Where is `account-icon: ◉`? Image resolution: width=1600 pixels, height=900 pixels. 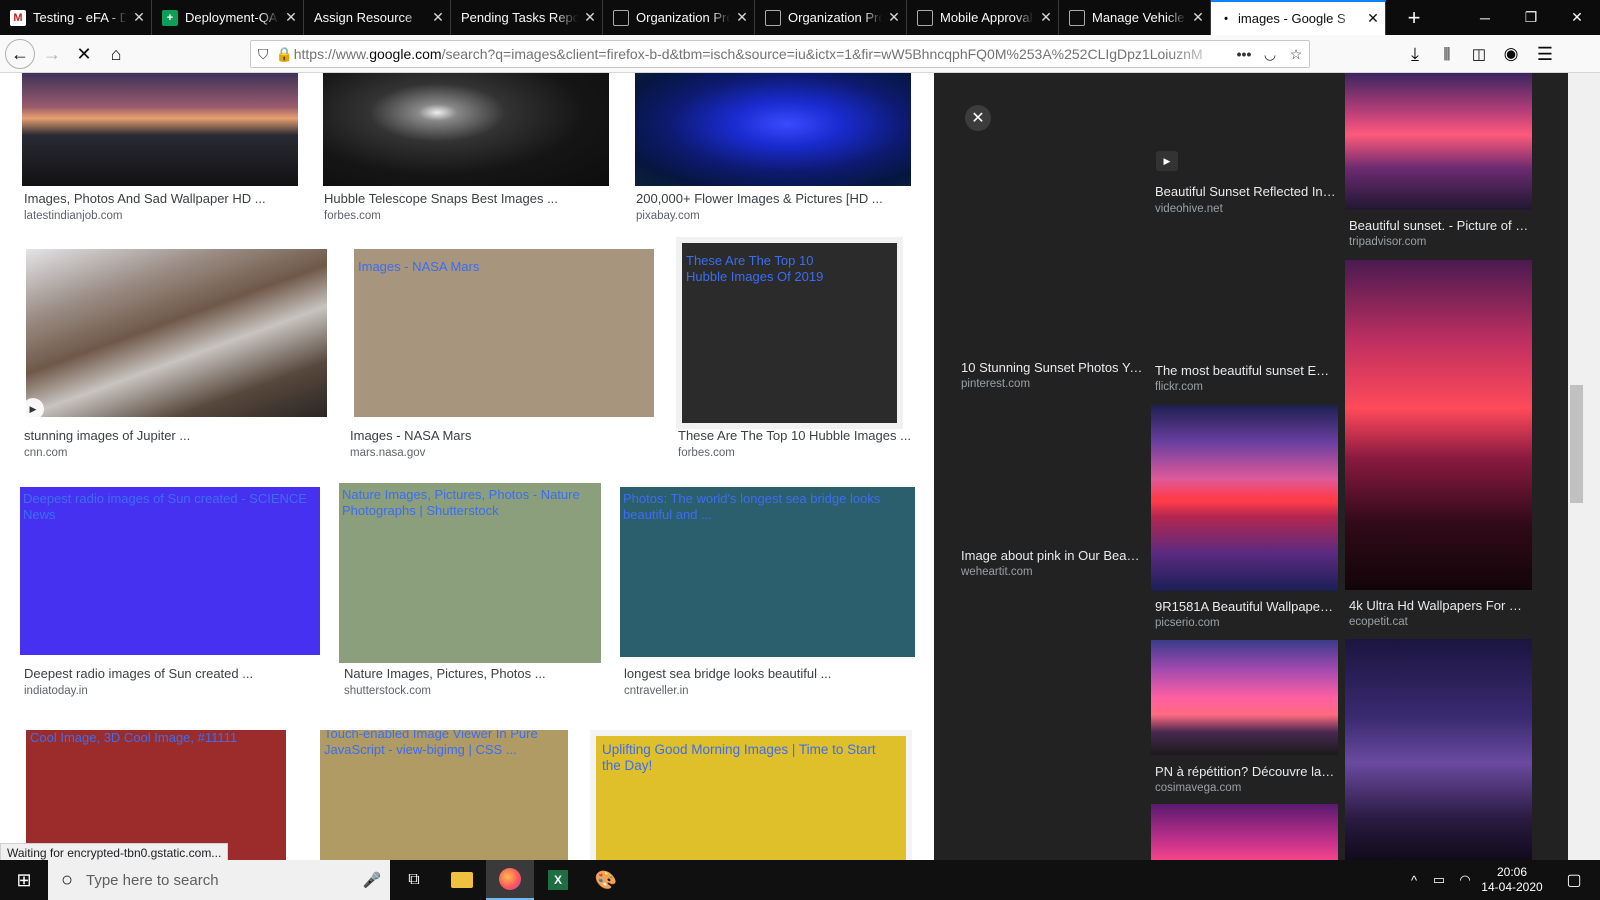
account-icon: ◉ is located at coordinates (1511, 54).